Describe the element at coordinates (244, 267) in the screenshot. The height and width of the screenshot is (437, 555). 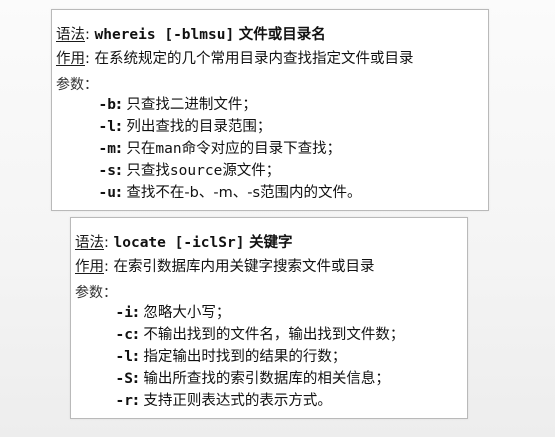
I see `usage-text: 在索引数据库内用关键字搜索文件或目录` at that location.